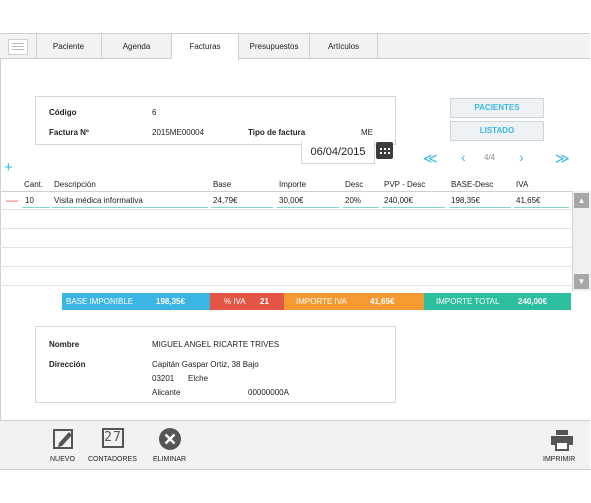 This screenshot has width=591, height=503. Describe the element at coordinates (75, 184) in the screenshot. I see `col-descripcion: Descripción` at that location.